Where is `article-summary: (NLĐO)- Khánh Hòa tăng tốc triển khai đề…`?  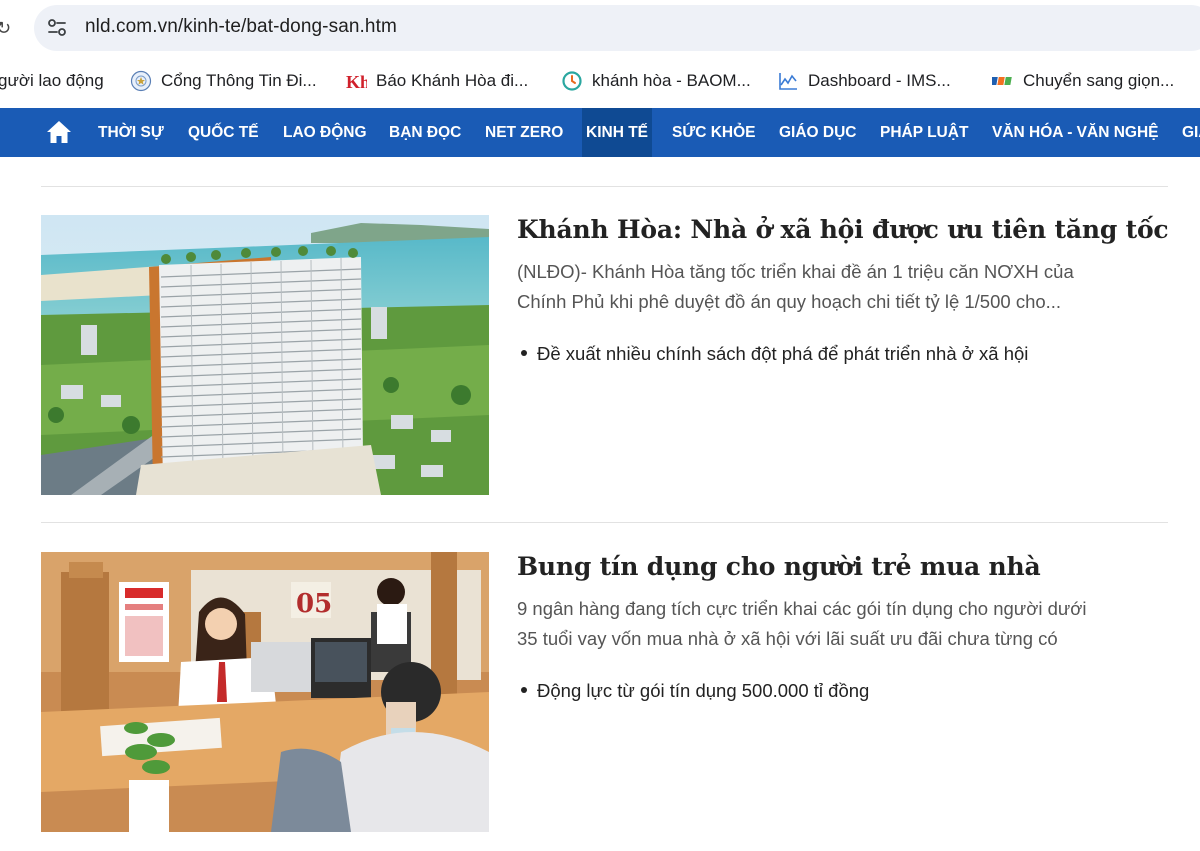 article-summary: (NLĐO)- Khánh Hòa tăng tốc triển khai đề… is located at coordinates (842, 287).